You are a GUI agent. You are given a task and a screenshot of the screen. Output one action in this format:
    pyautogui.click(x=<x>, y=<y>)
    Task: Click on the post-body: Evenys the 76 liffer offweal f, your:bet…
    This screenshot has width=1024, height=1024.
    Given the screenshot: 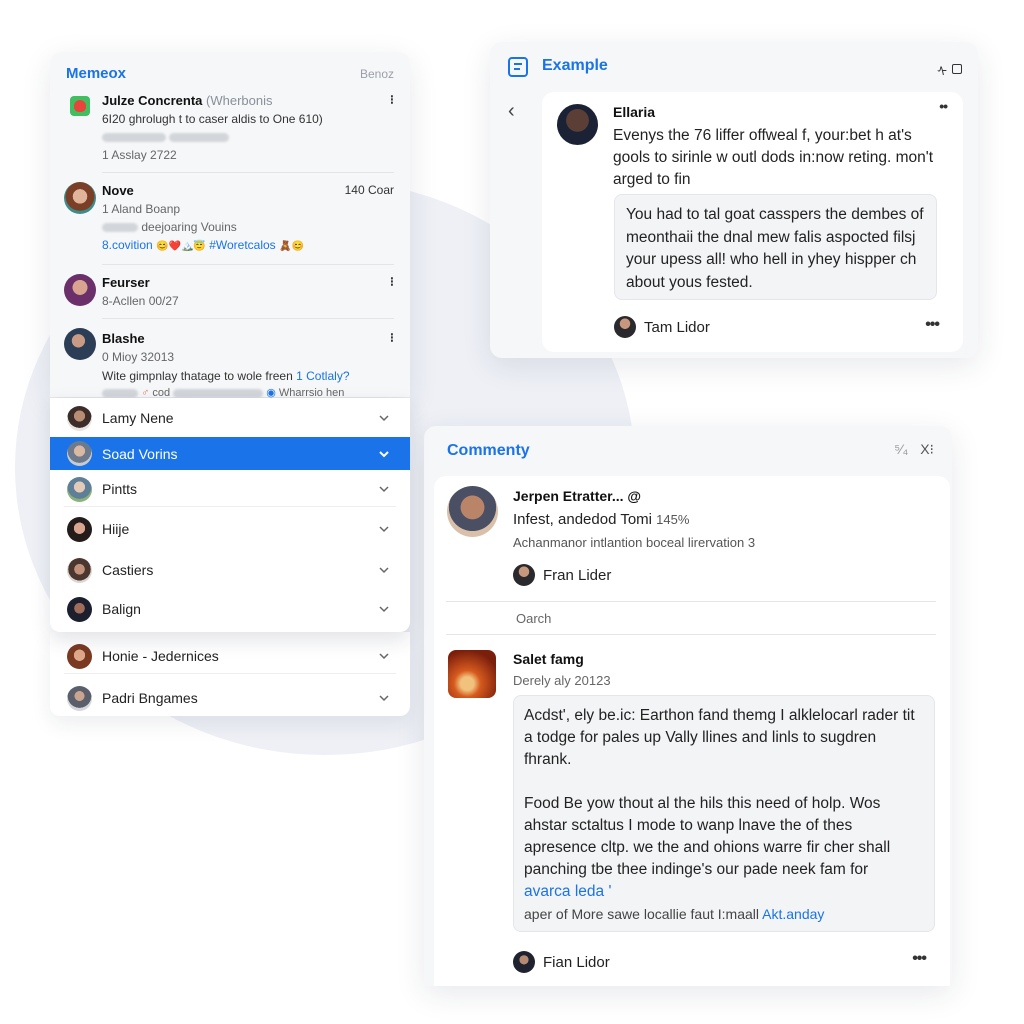 What is the action you would take?
    pyautogui.click(x=773, y=157)
    